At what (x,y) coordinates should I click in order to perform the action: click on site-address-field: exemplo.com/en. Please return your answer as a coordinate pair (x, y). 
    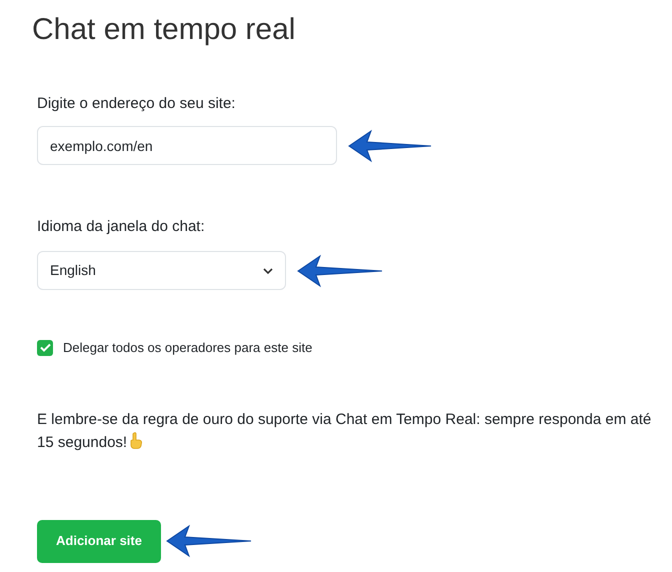
    Looking at the image, I should click on (187, 145).